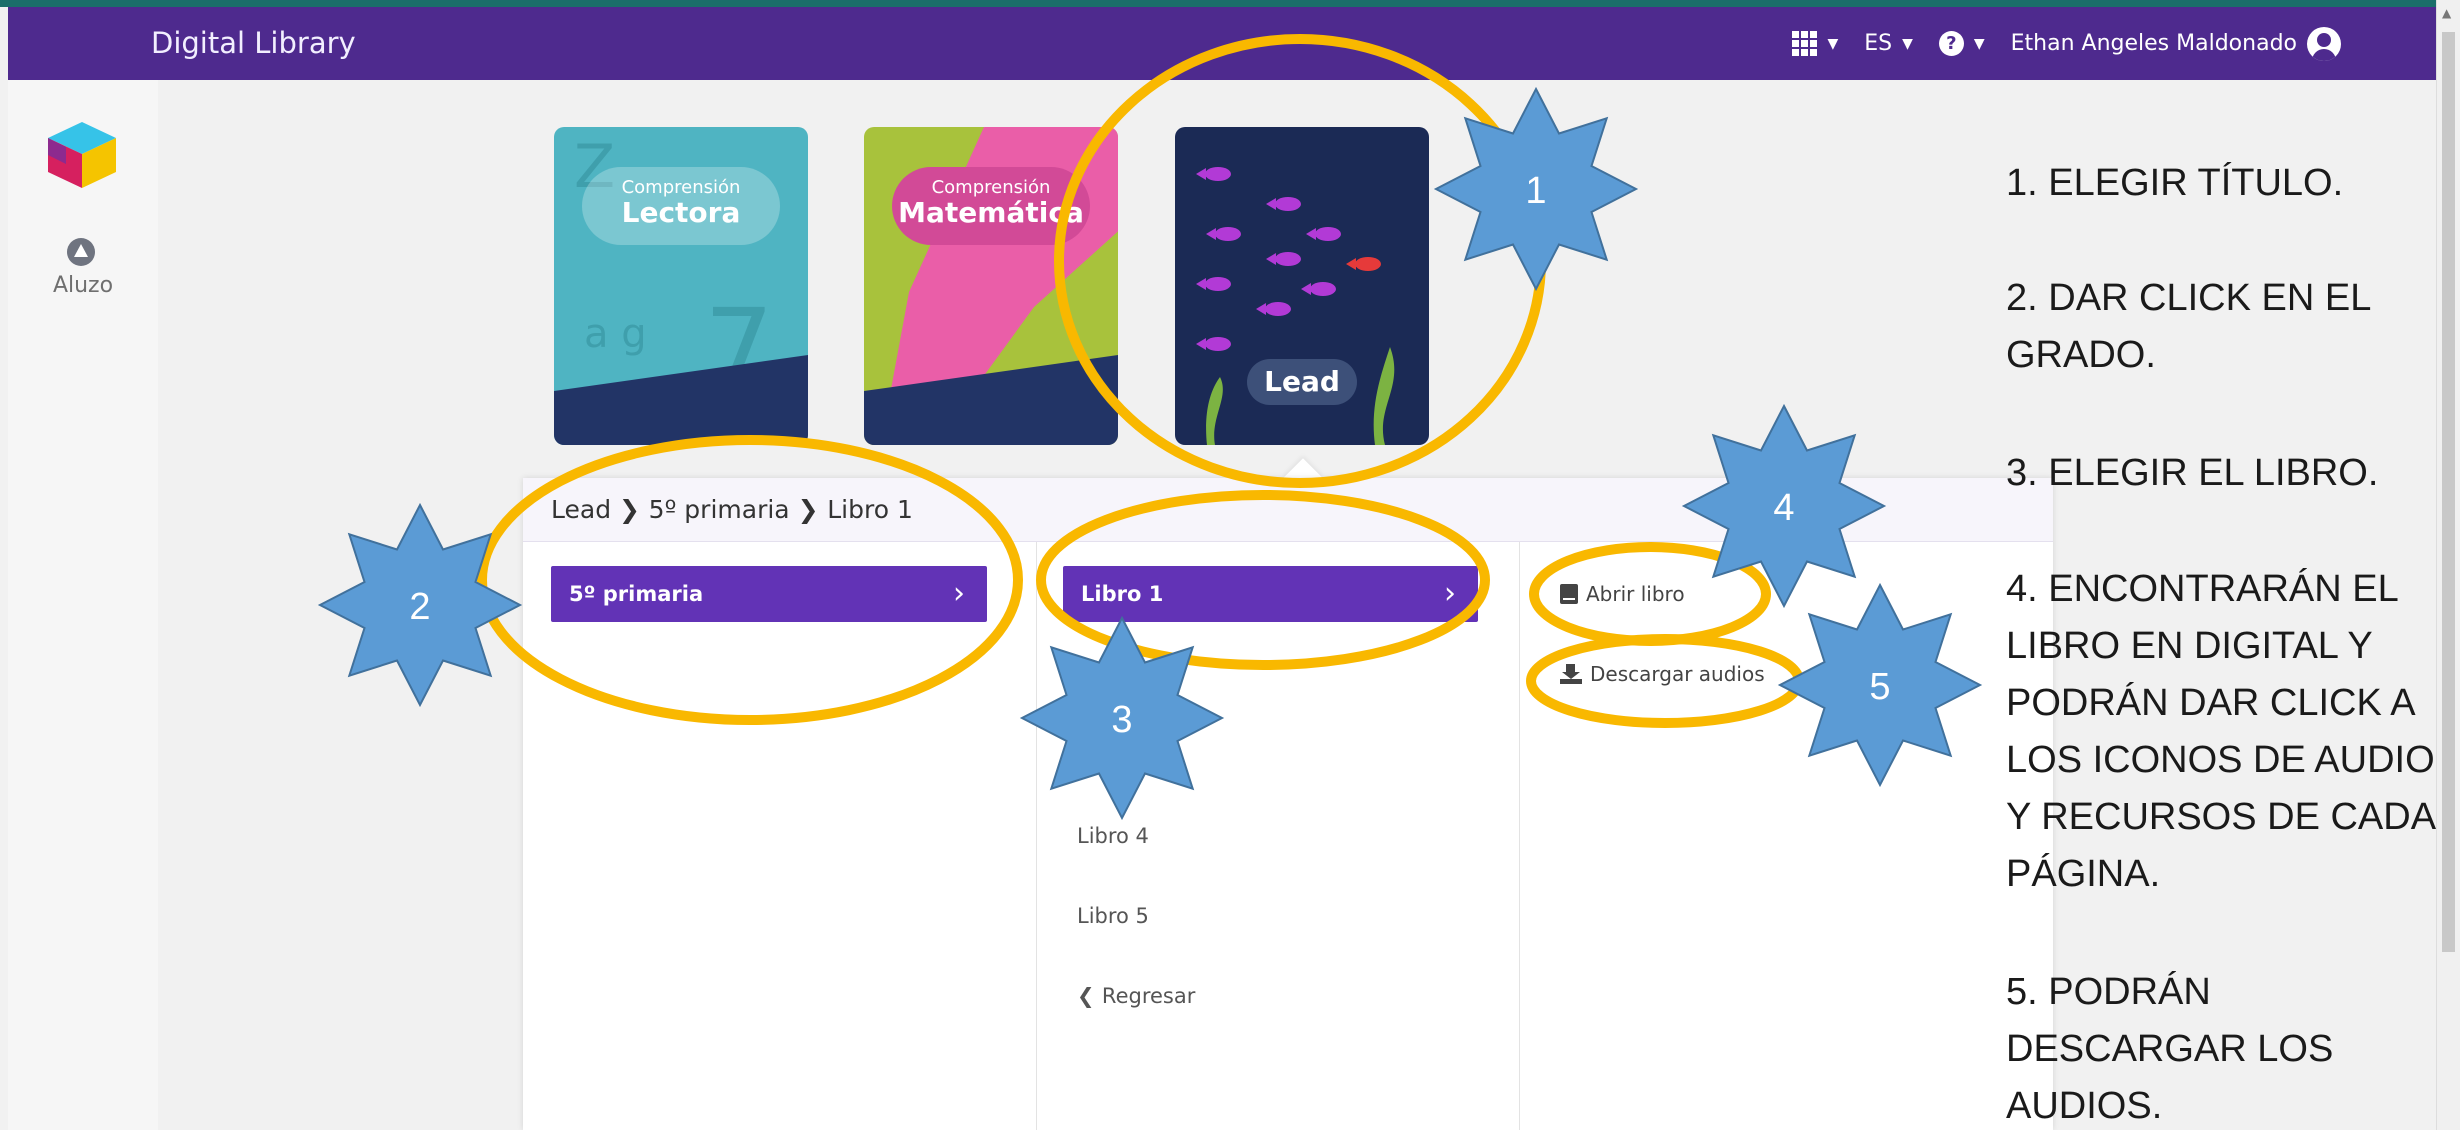 The width and height of the screenshot is (2460, 1130). Describe the element at coordinates (769, 594) in the screenshot. I see `grade-item-selected: 5º primaria ›` at that location.